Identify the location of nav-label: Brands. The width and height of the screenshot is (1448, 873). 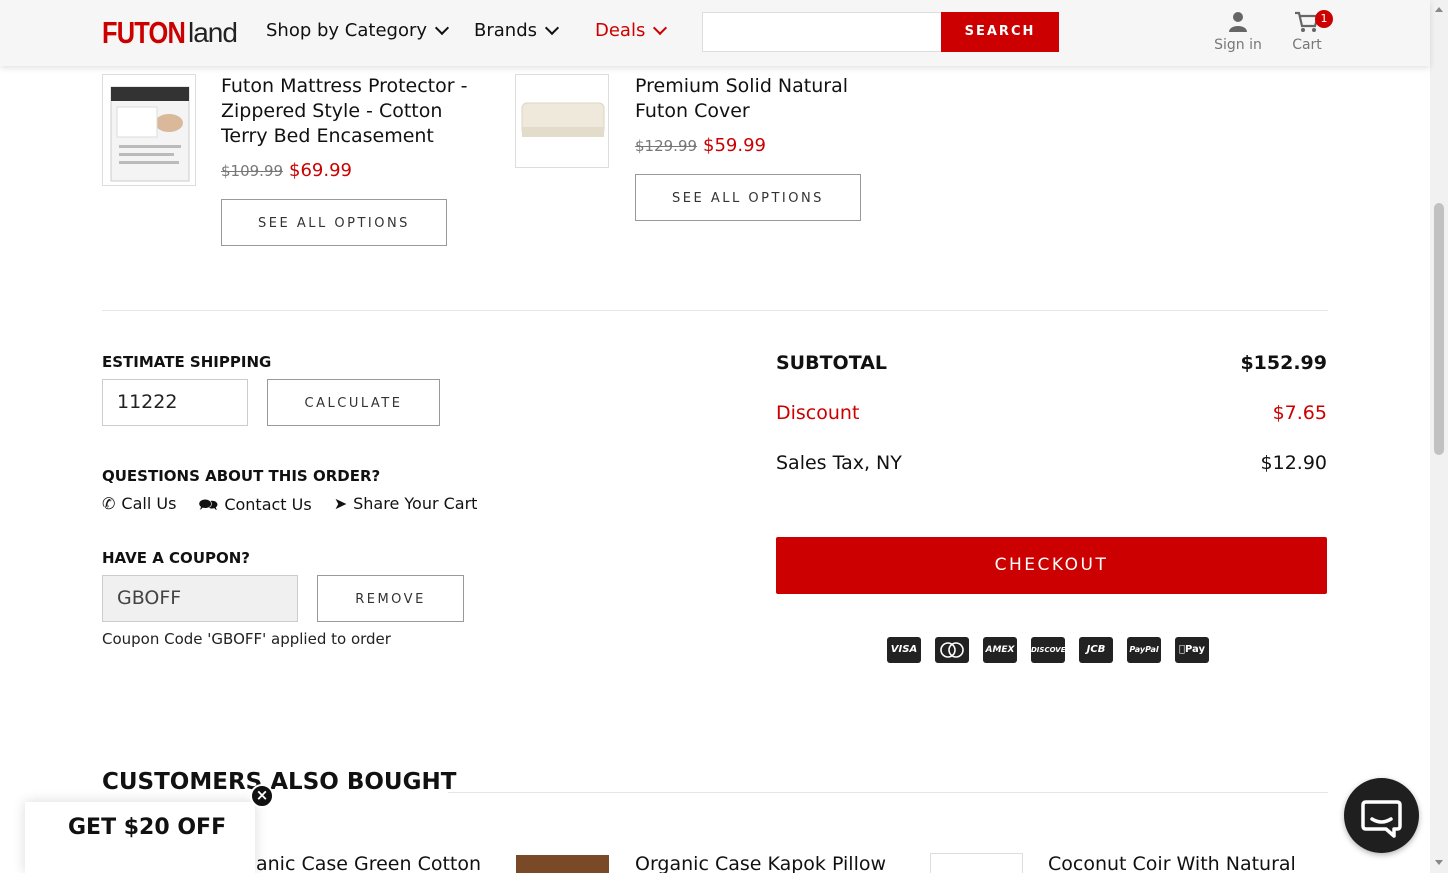
(505, 30).